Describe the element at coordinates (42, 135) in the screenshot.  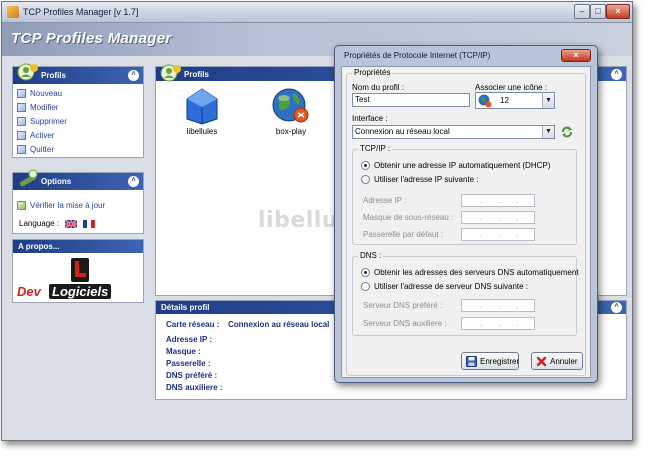
I see `sidebar-item-label: Activer` at that location.